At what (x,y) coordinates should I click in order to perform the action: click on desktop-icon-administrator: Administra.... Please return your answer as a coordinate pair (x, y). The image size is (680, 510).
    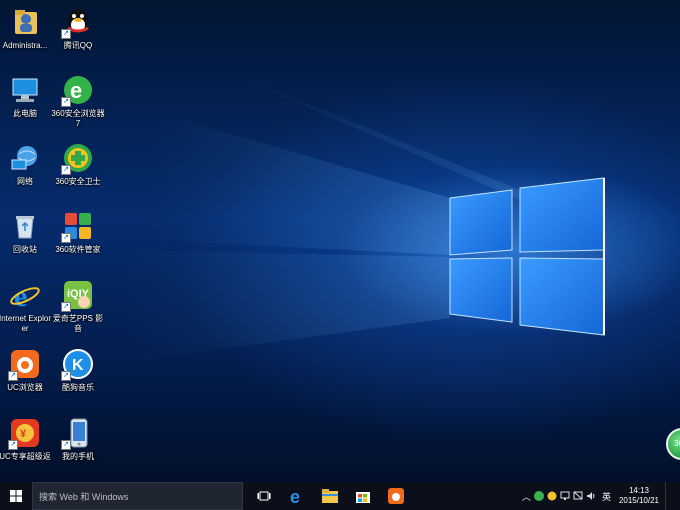
    Looking at the image, I should click on (26, 28).